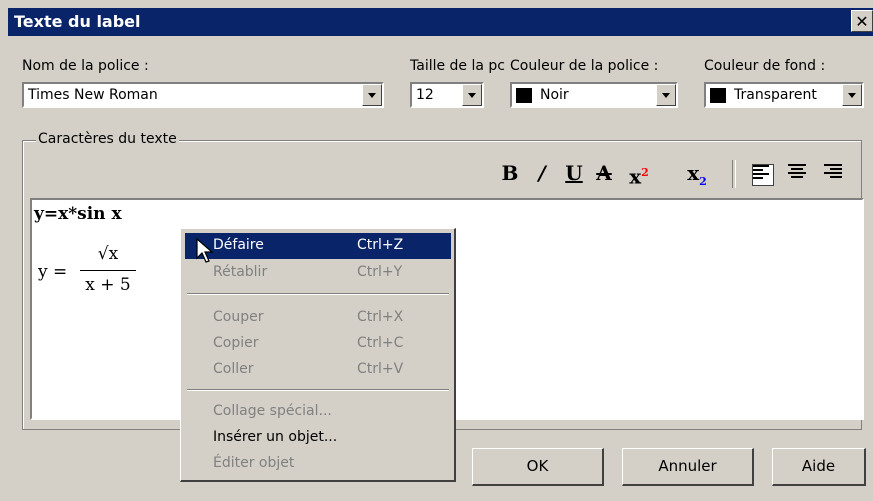 The width and height of the screenshot is (873, 501). I want to click on formula-denominator: x + 5, so click(108, 285).